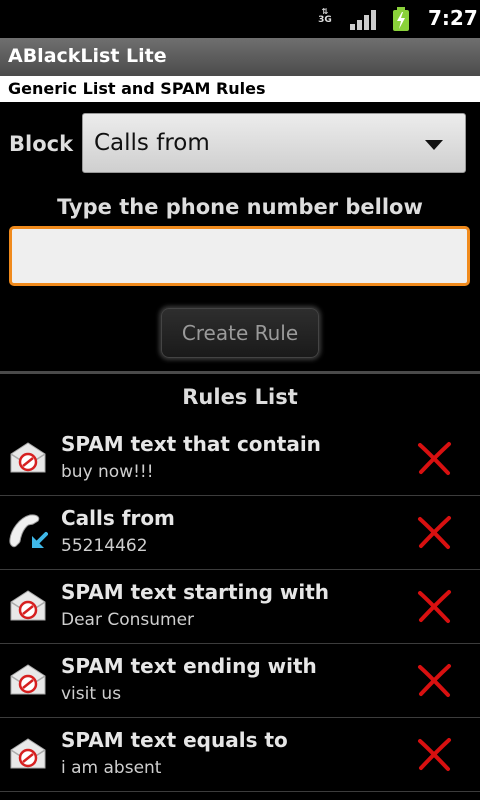 This screenshot has height=800, width=480. What do you see at coordinates (325, 16) in the screenshot?
I see `network-3g-icon: ⇅ 3G` at bounding box center [325, 16].